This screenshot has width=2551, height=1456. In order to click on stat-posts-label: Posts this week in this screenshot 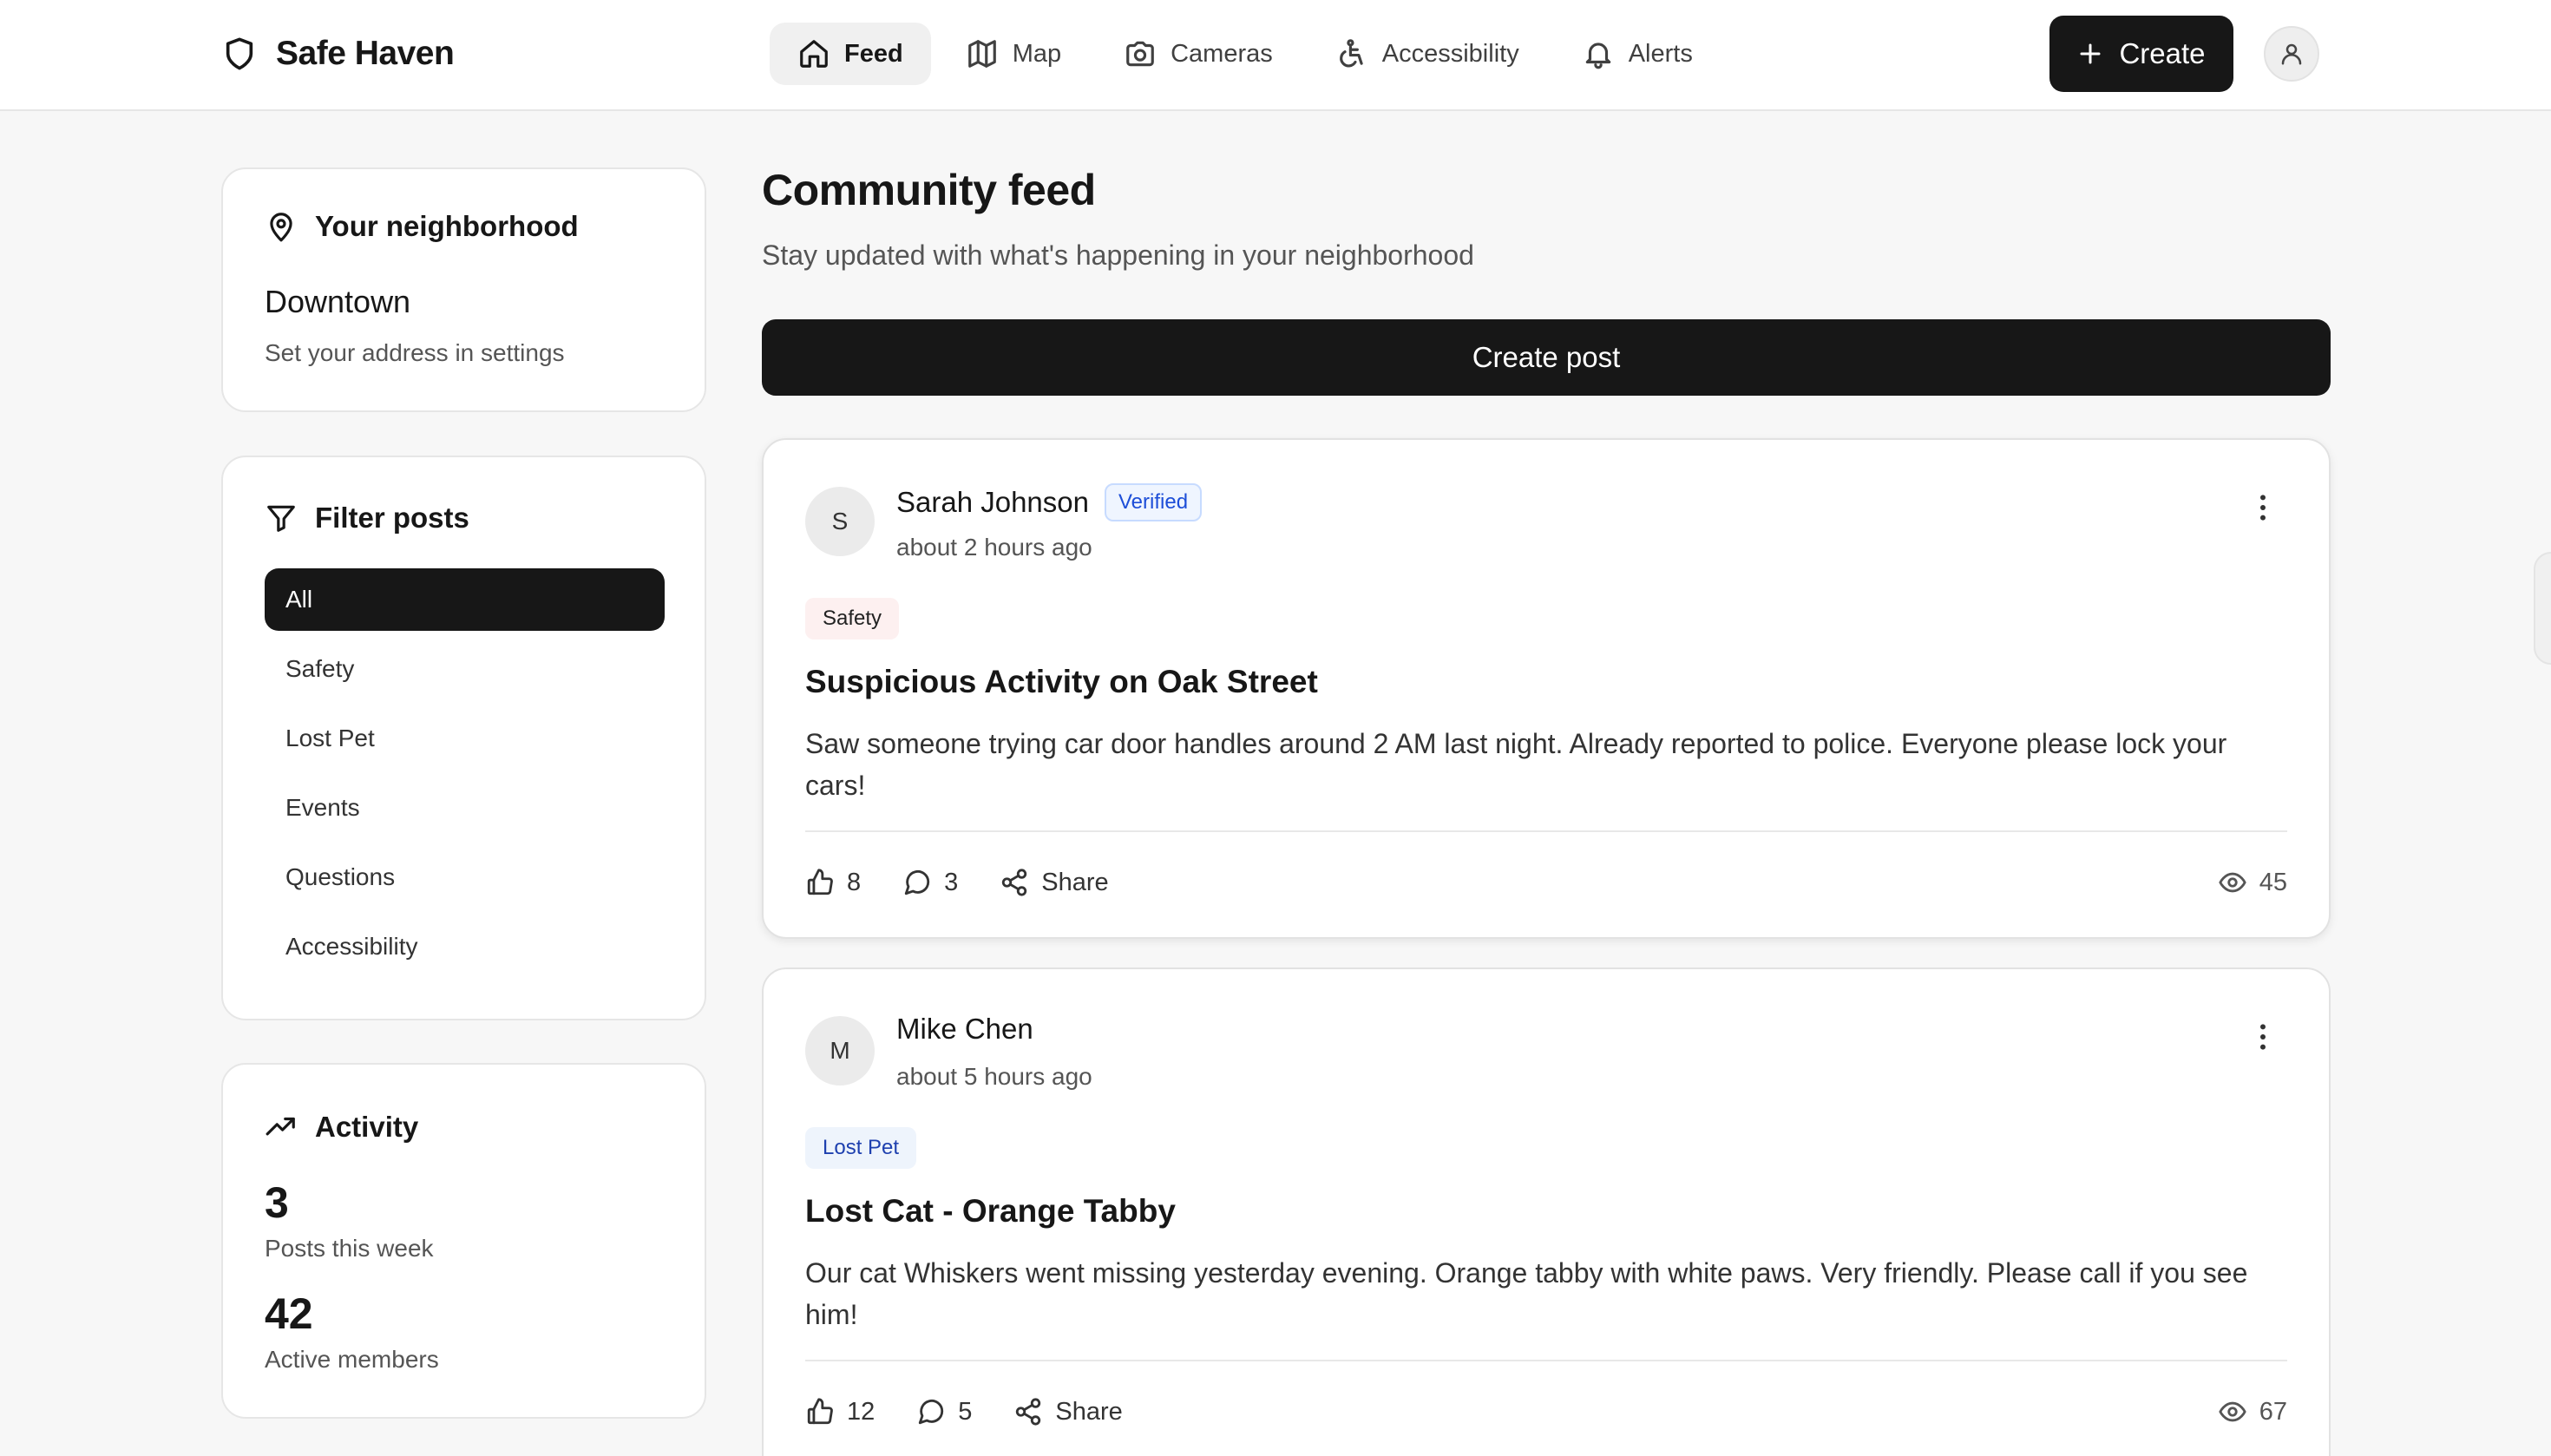, I will do `click(349, 1248)`.